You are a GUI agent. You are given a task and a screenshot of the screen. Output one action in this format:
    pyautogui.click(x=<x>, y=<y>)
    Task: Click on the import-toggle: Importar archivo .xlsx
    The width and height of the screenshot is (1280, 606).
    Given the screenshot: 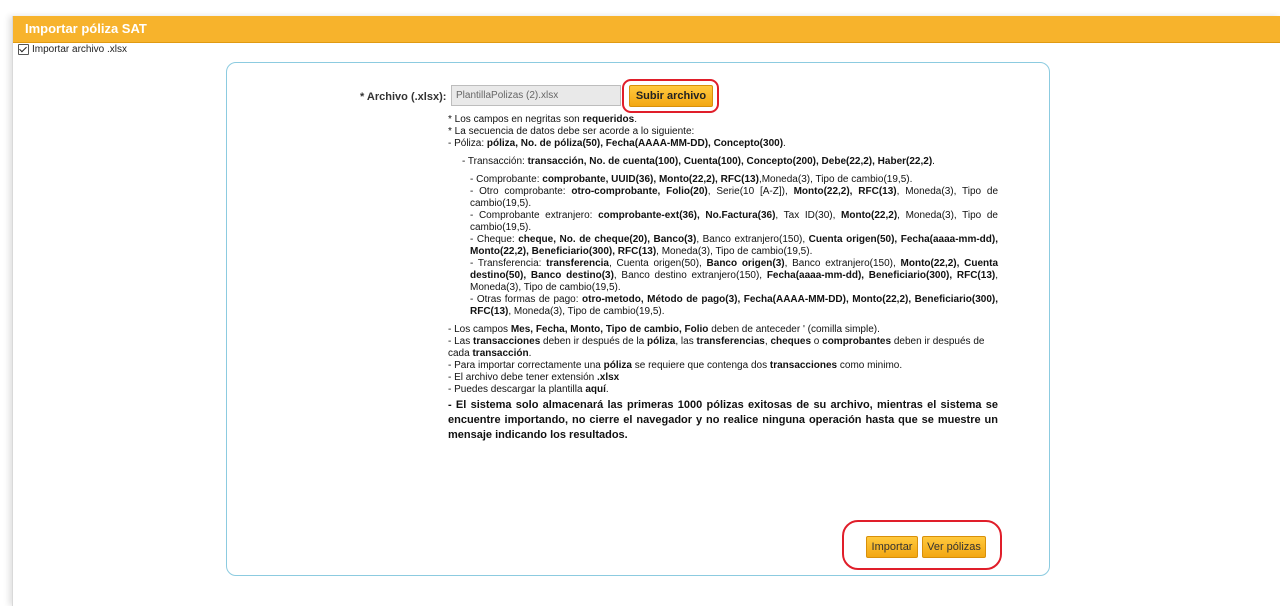 What is the action you would take?
    pyautogui.click(x=72, y=49)
    